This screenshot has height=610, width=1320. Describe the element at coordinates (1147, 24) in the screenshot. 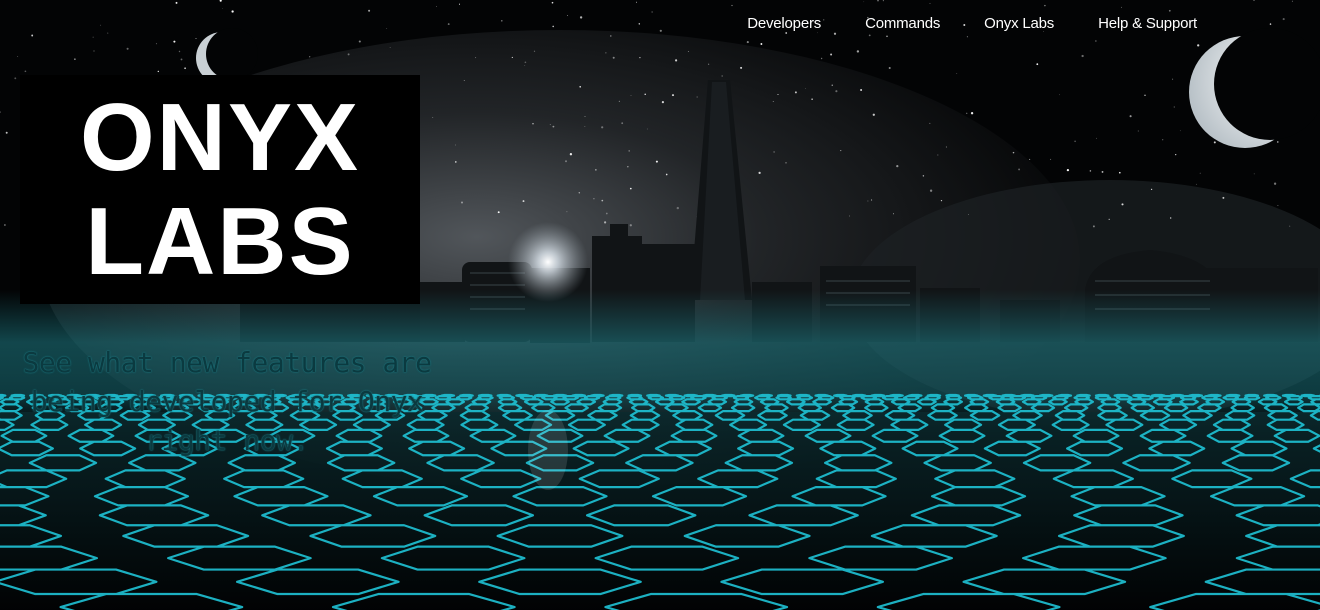

I see `nav-link-help-support: Help & Support` at that location.